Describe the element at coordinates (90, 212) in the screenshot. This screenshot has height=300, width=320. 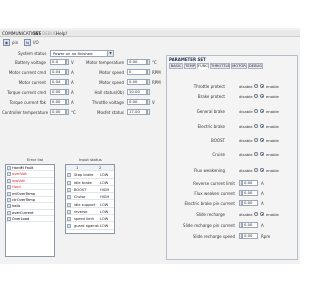
I see `table-row: reverse LOW` at that location.